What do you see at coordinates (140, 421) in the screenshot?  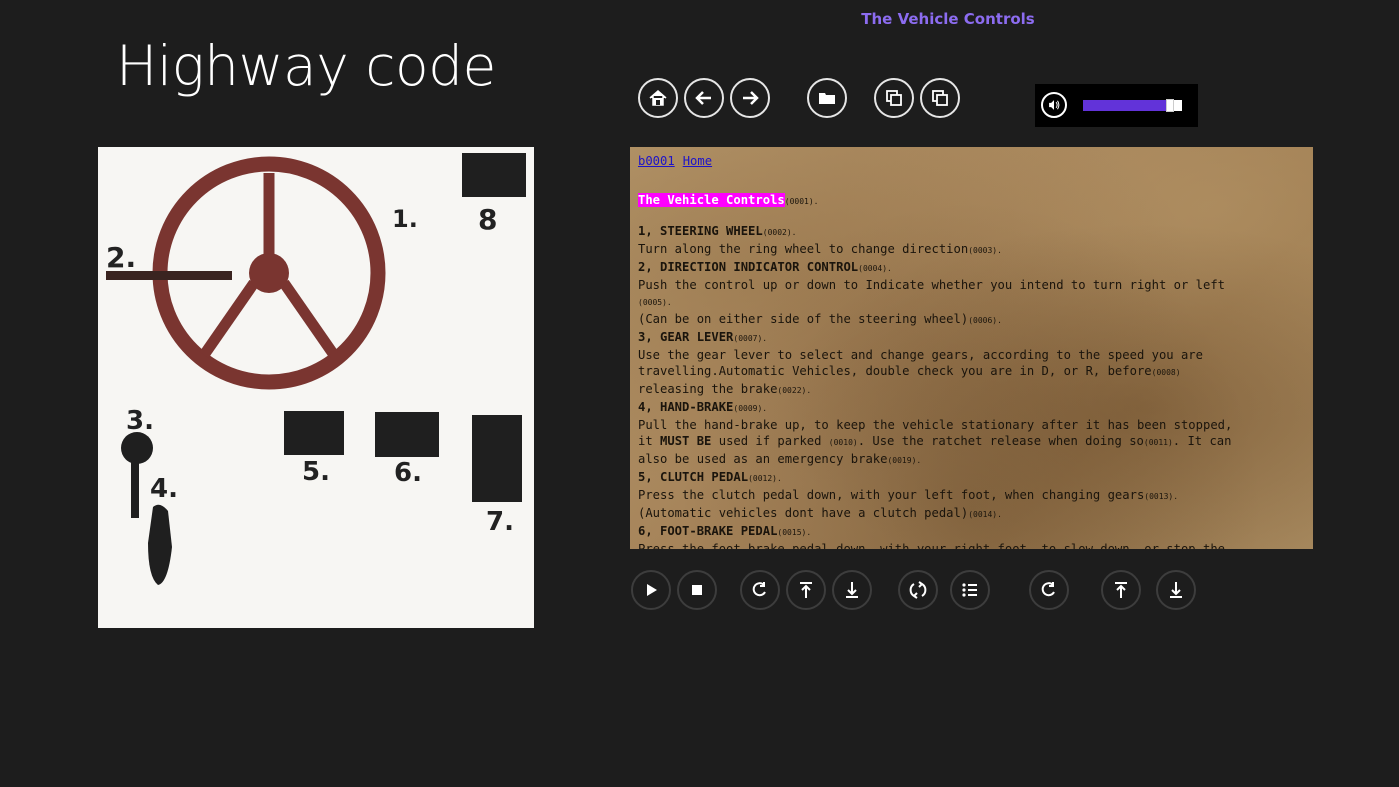 I see `label-3: 3.` at bounding box center [140, 421].